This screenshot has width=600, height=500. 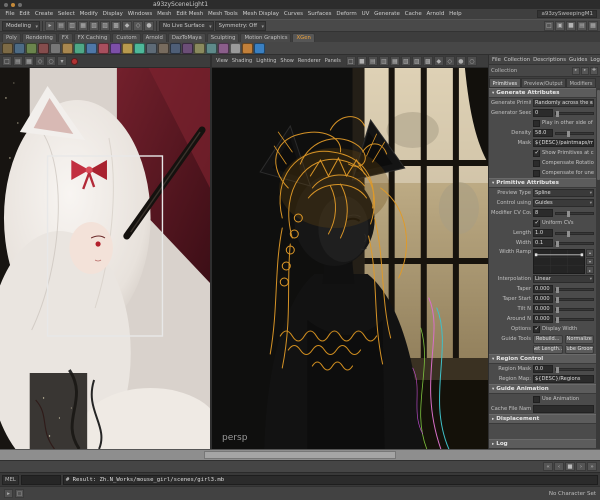 I want to click on preview-type-dropdown: Spline, so click(x=563, y=193).